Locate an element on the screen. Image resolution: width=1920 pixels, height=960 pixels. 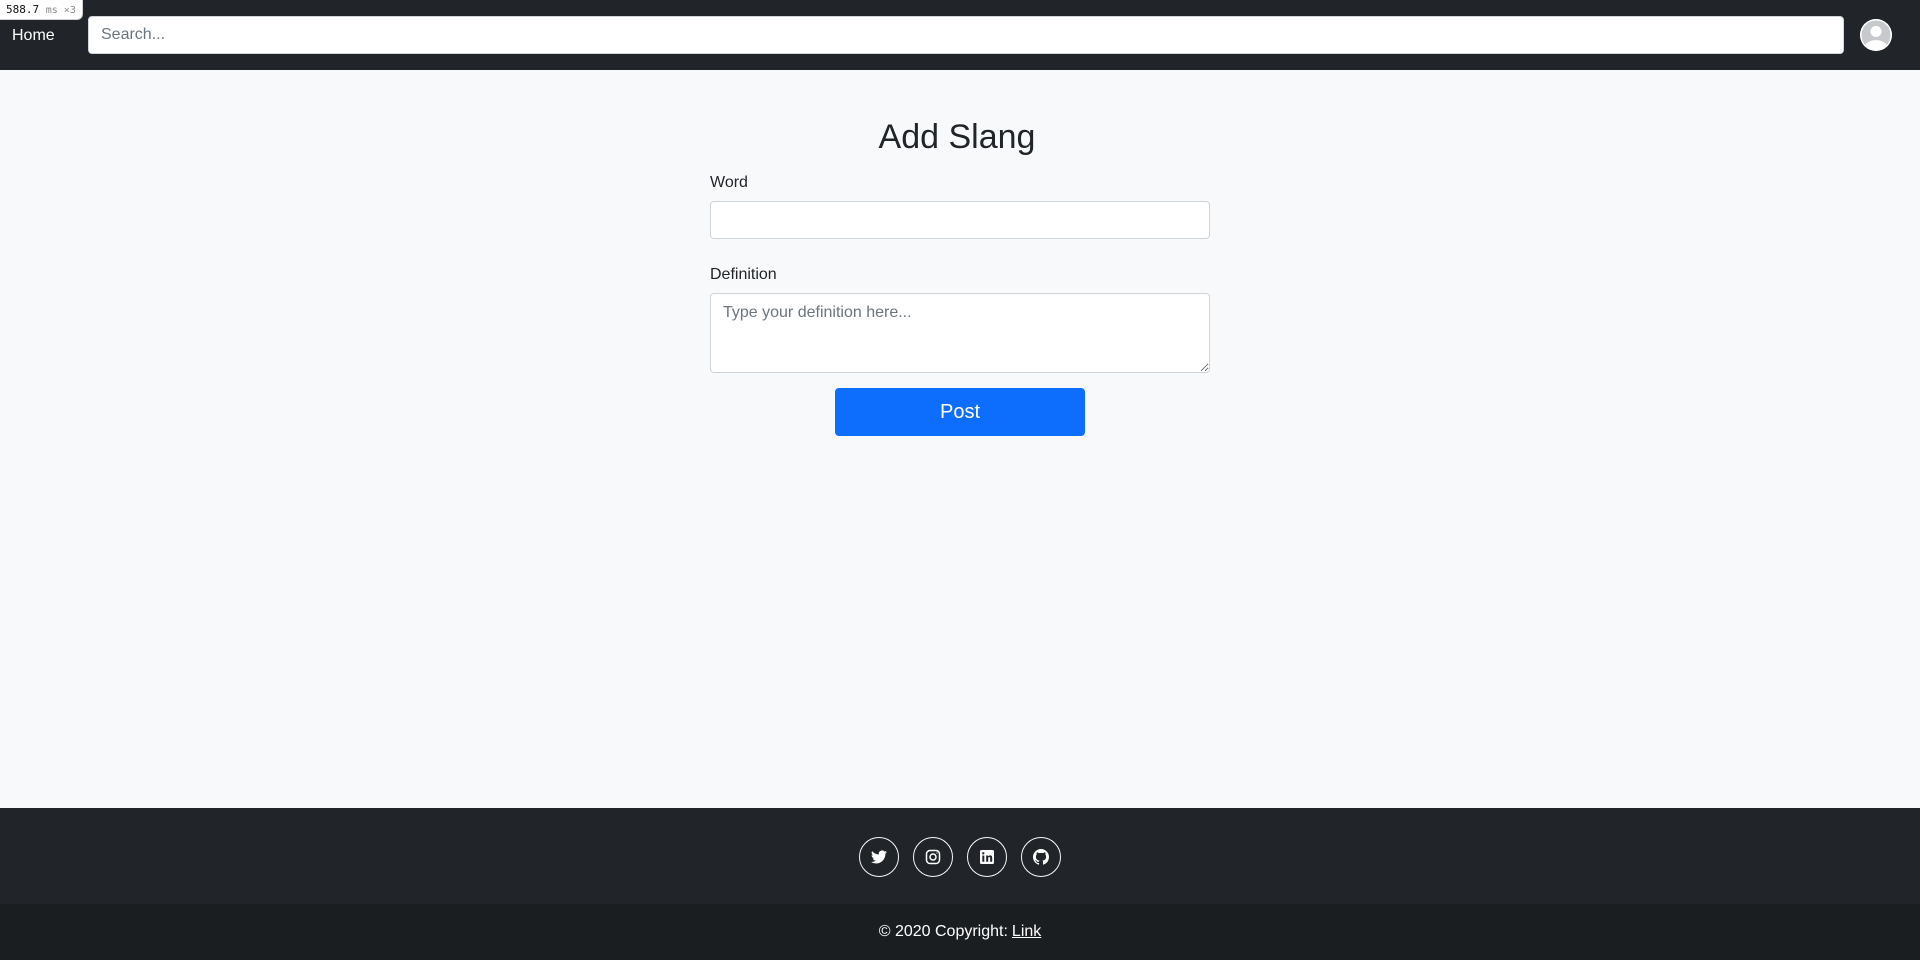
top-navbar: Home is located at coordinates (960, 35).